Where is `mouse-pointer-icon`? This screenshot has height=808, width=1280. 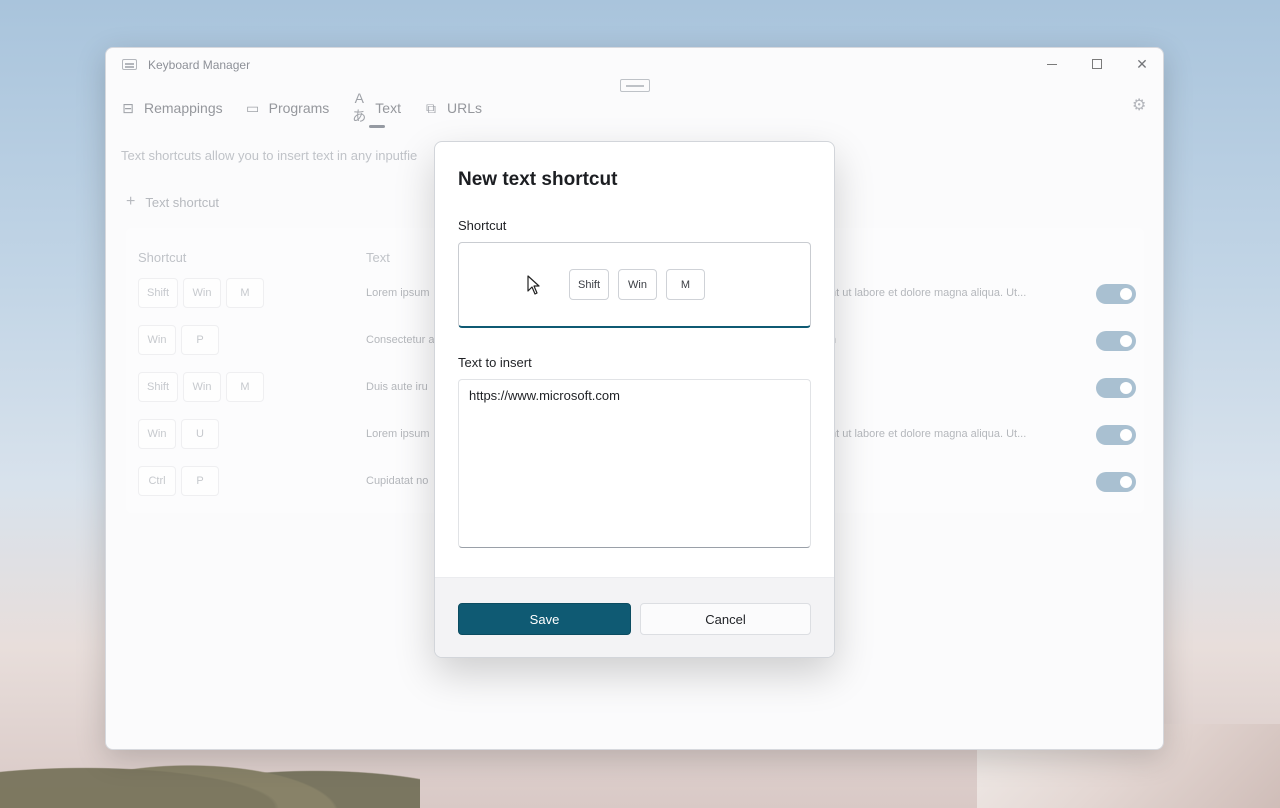
mouse-pointer-icon is located at coordinates (533, 285).